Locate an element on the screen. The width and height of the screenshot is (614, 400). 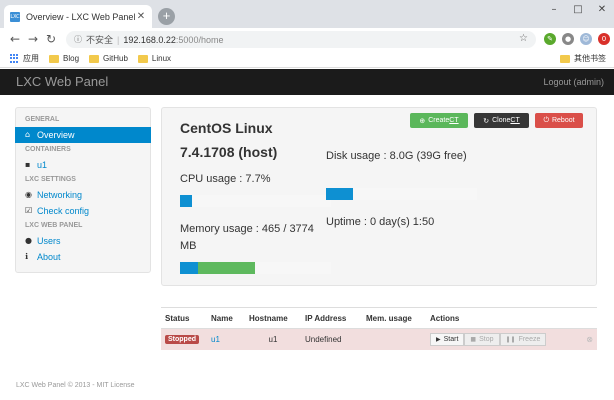
stop-button: ■ Stop is located at coordinates (482, 339).